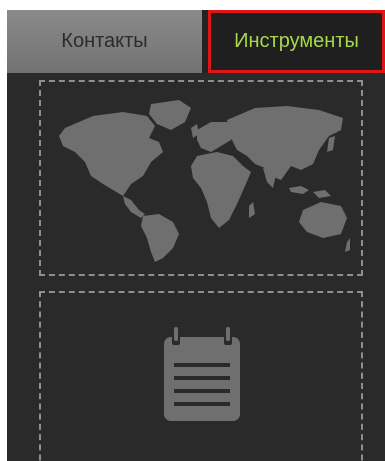  I want to click on notepad-icon, so click(202, 374).